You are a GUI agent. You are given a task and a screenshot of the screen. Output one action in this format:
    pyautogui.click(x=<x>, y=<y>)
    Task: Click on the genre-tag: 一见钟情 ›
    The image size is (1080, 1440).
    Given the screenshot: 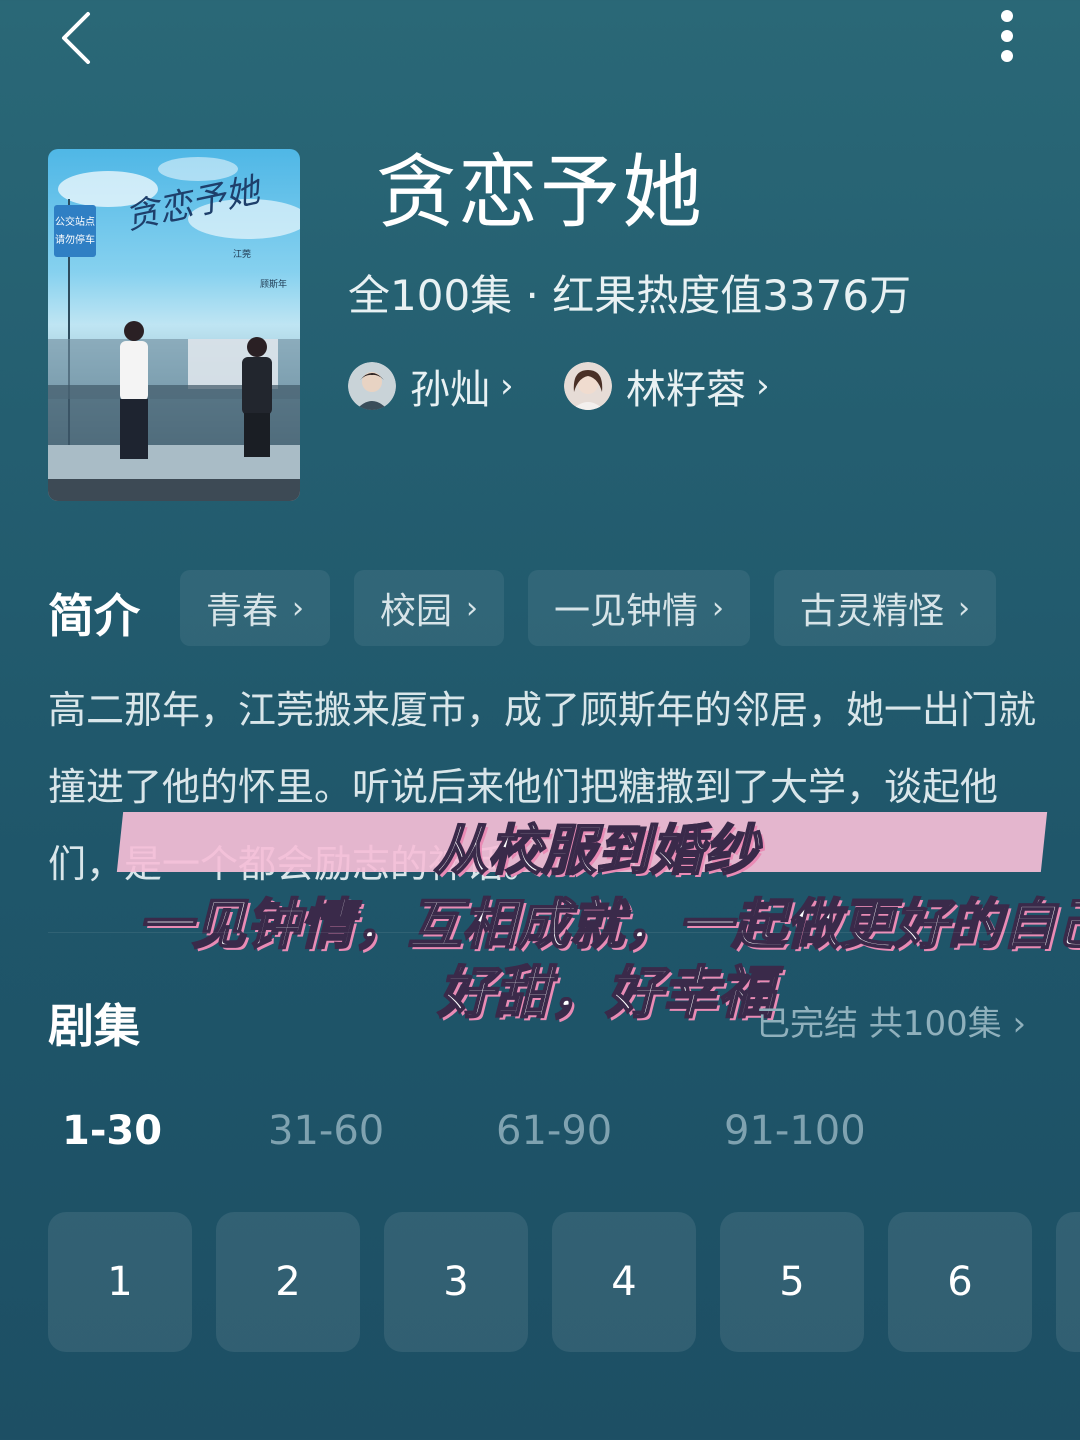 What is the action you would take?
    pyautogui.click(x=639, y=608)
    